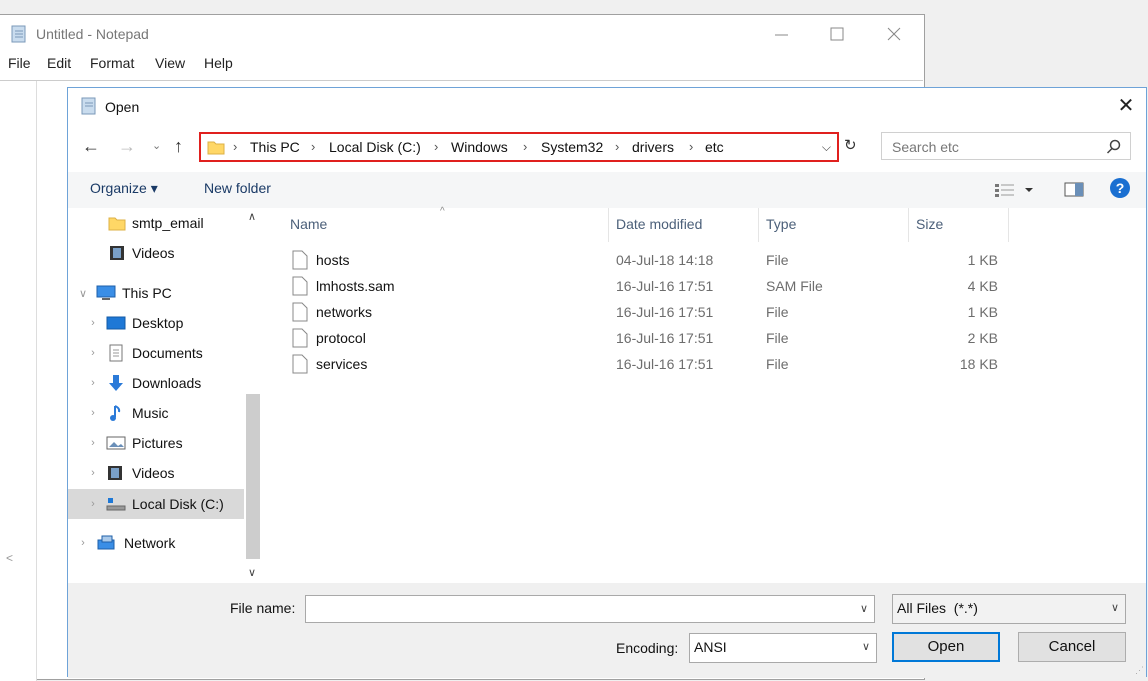 The image size is (1148, 681). Describe the element at coordinates (125, 543) in the screenshot. I see `nav-item-network: › Network` at that location.